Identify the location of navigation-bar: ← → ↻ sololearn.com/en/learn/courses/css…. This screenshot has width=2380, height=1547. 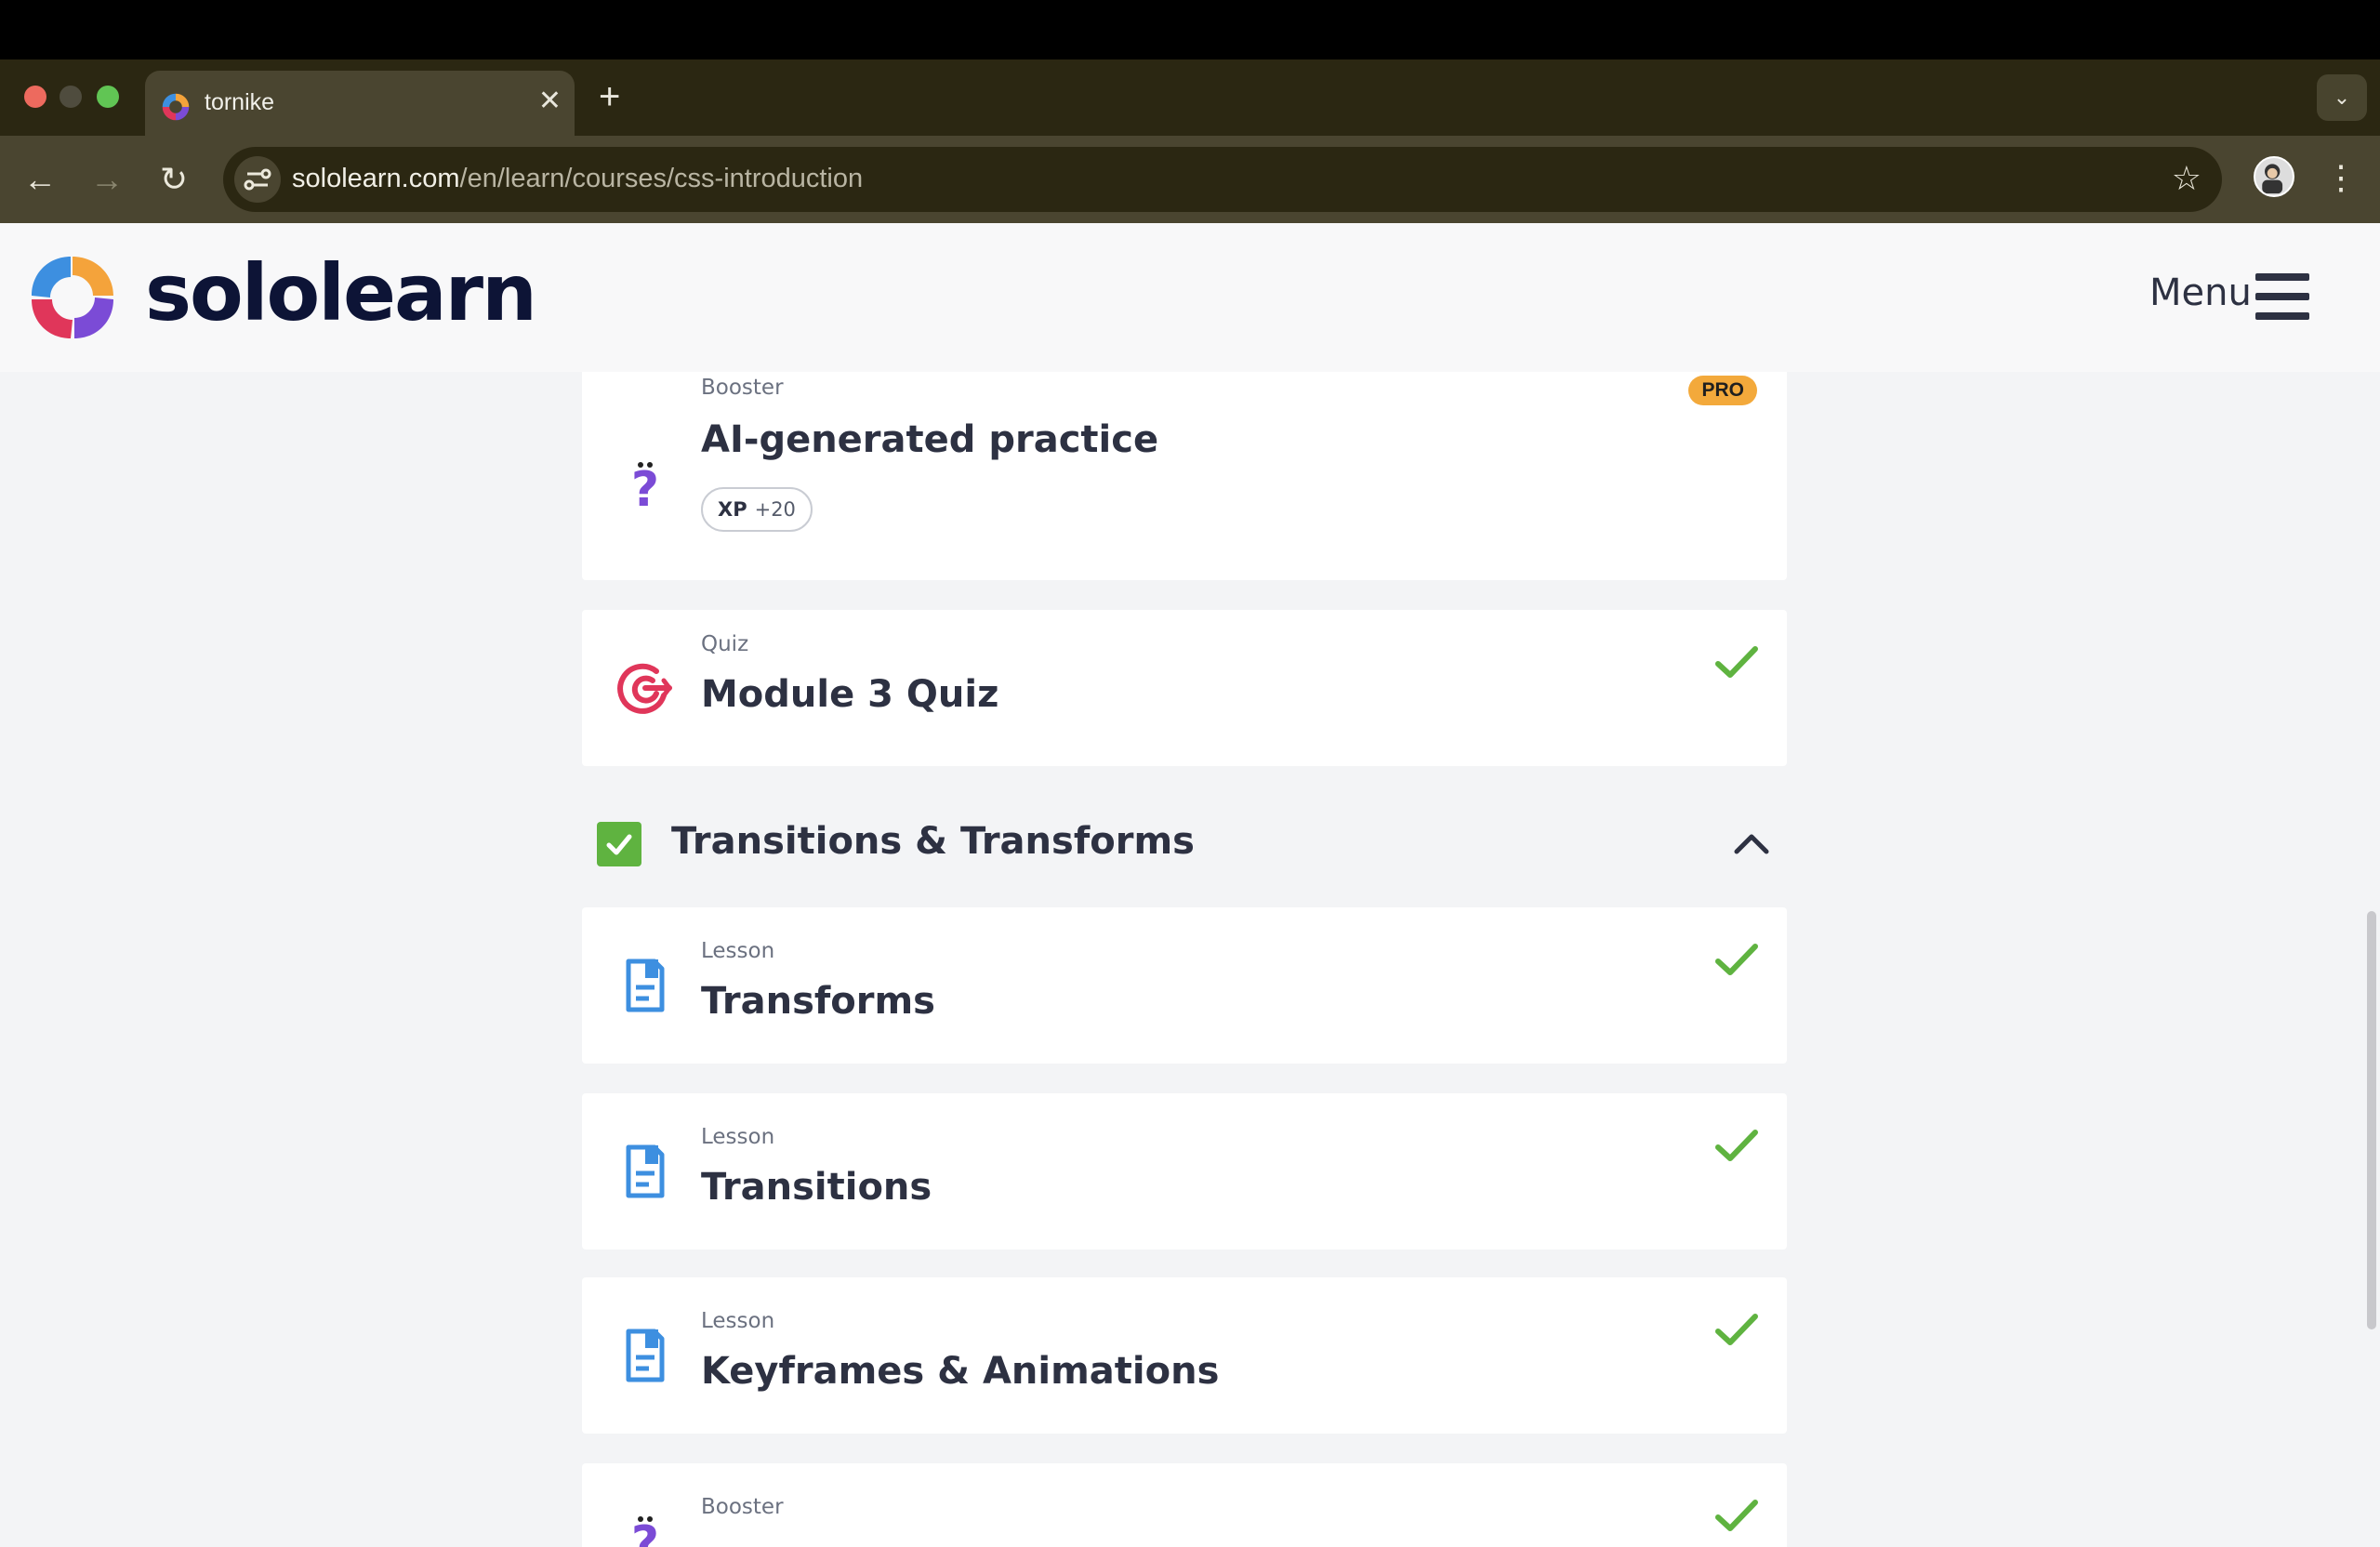
(1190, 179).